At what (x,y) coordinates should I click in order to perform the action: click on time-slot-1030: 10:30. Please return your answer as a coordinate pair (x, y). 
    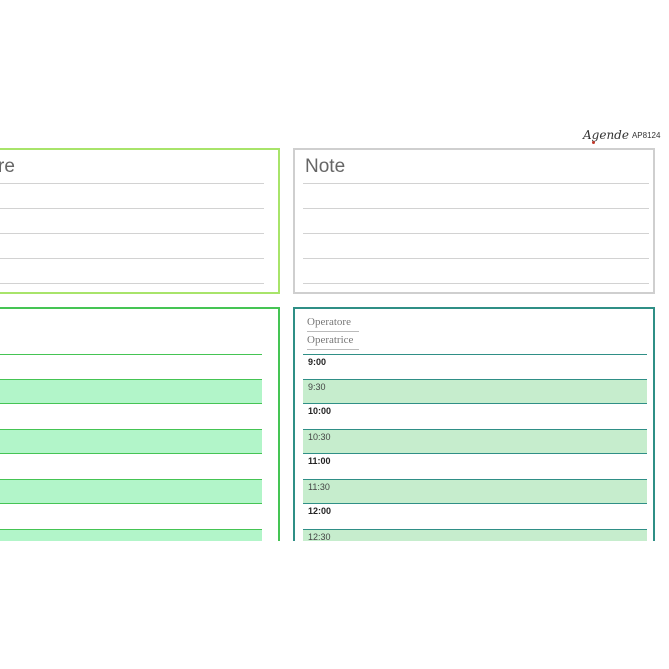
    Looking at the image, I should click on (475, 441).